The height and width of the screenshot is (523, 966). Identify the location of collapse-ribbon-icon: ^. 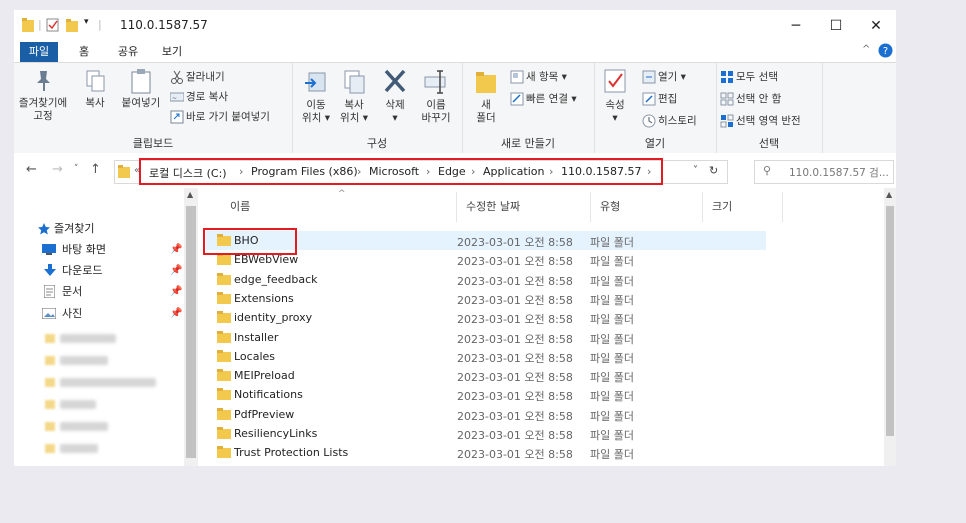
(866, 49).